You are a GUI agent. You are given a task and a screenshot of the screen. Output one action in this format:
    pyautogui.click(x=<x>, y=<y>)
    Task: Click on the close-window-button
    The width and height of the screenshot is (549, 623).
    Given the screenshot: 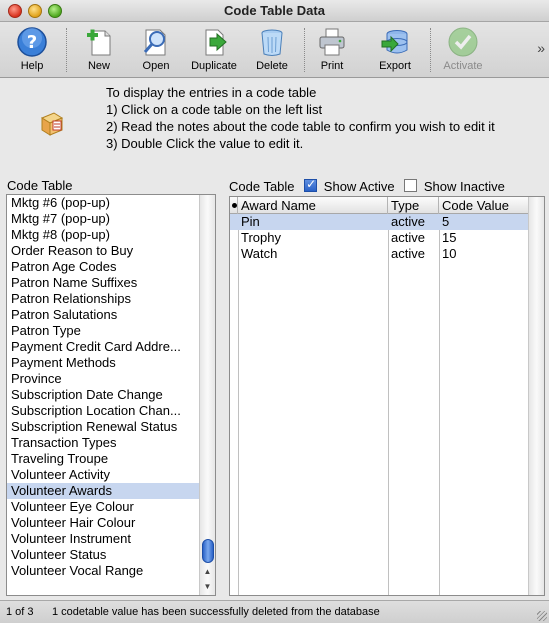 What is the action you would take?
    pyautogui.click(x=15, y=11)
    